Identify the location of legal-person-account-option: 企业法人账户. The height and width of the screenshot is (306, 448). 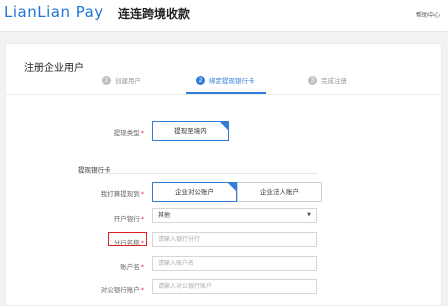
(279, 192).